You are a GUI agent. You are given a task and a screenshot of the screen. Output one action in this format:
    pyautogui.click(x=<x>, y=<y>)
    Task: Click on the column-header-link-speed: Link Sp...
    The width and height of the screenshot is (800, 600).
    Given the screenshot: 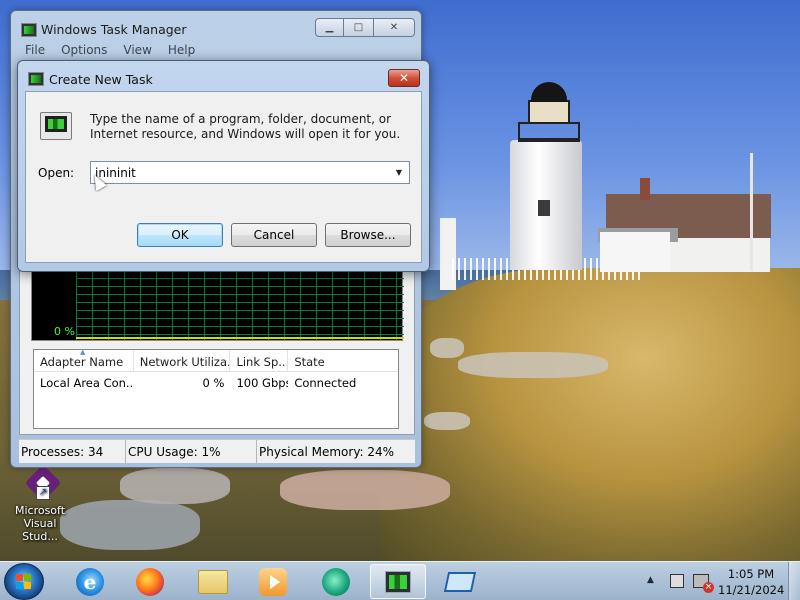 What is the action you would take?
    pyautogui.click(x=259, y=360)
    